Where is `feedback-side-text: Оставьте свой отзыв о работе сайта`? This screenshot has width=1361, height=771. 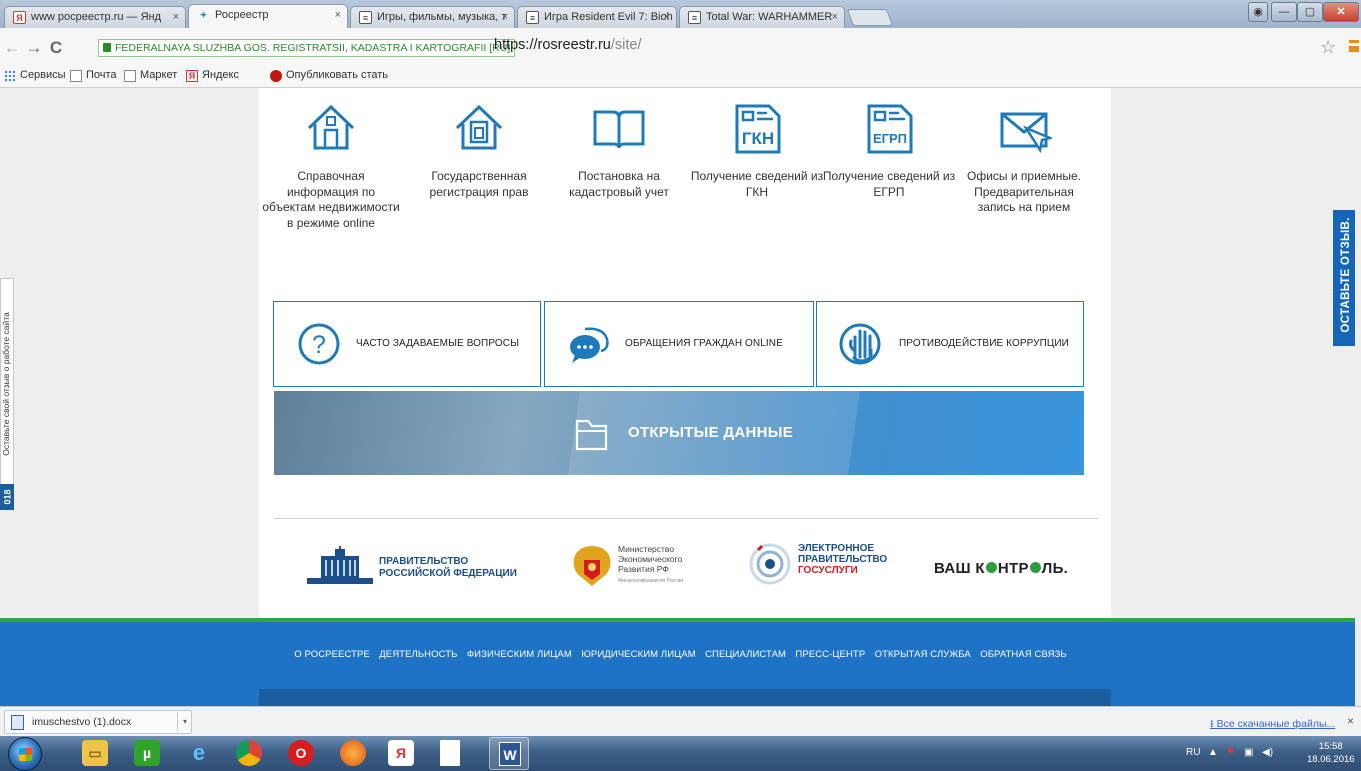
feedback-side-text: Оставьте свой отзыв о работе сайта is located at coordinates (6, 384).